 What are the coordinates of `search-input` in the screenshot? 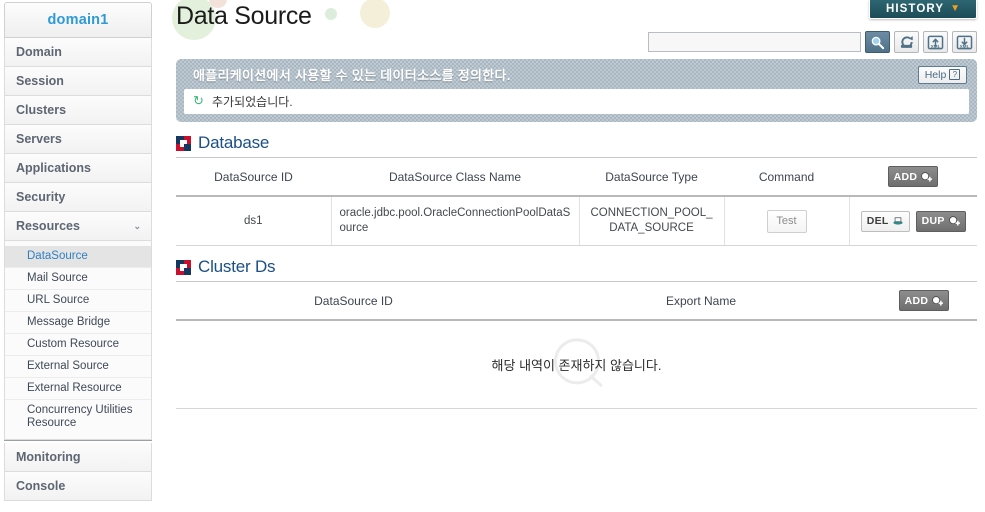 It's located at (754, 42).